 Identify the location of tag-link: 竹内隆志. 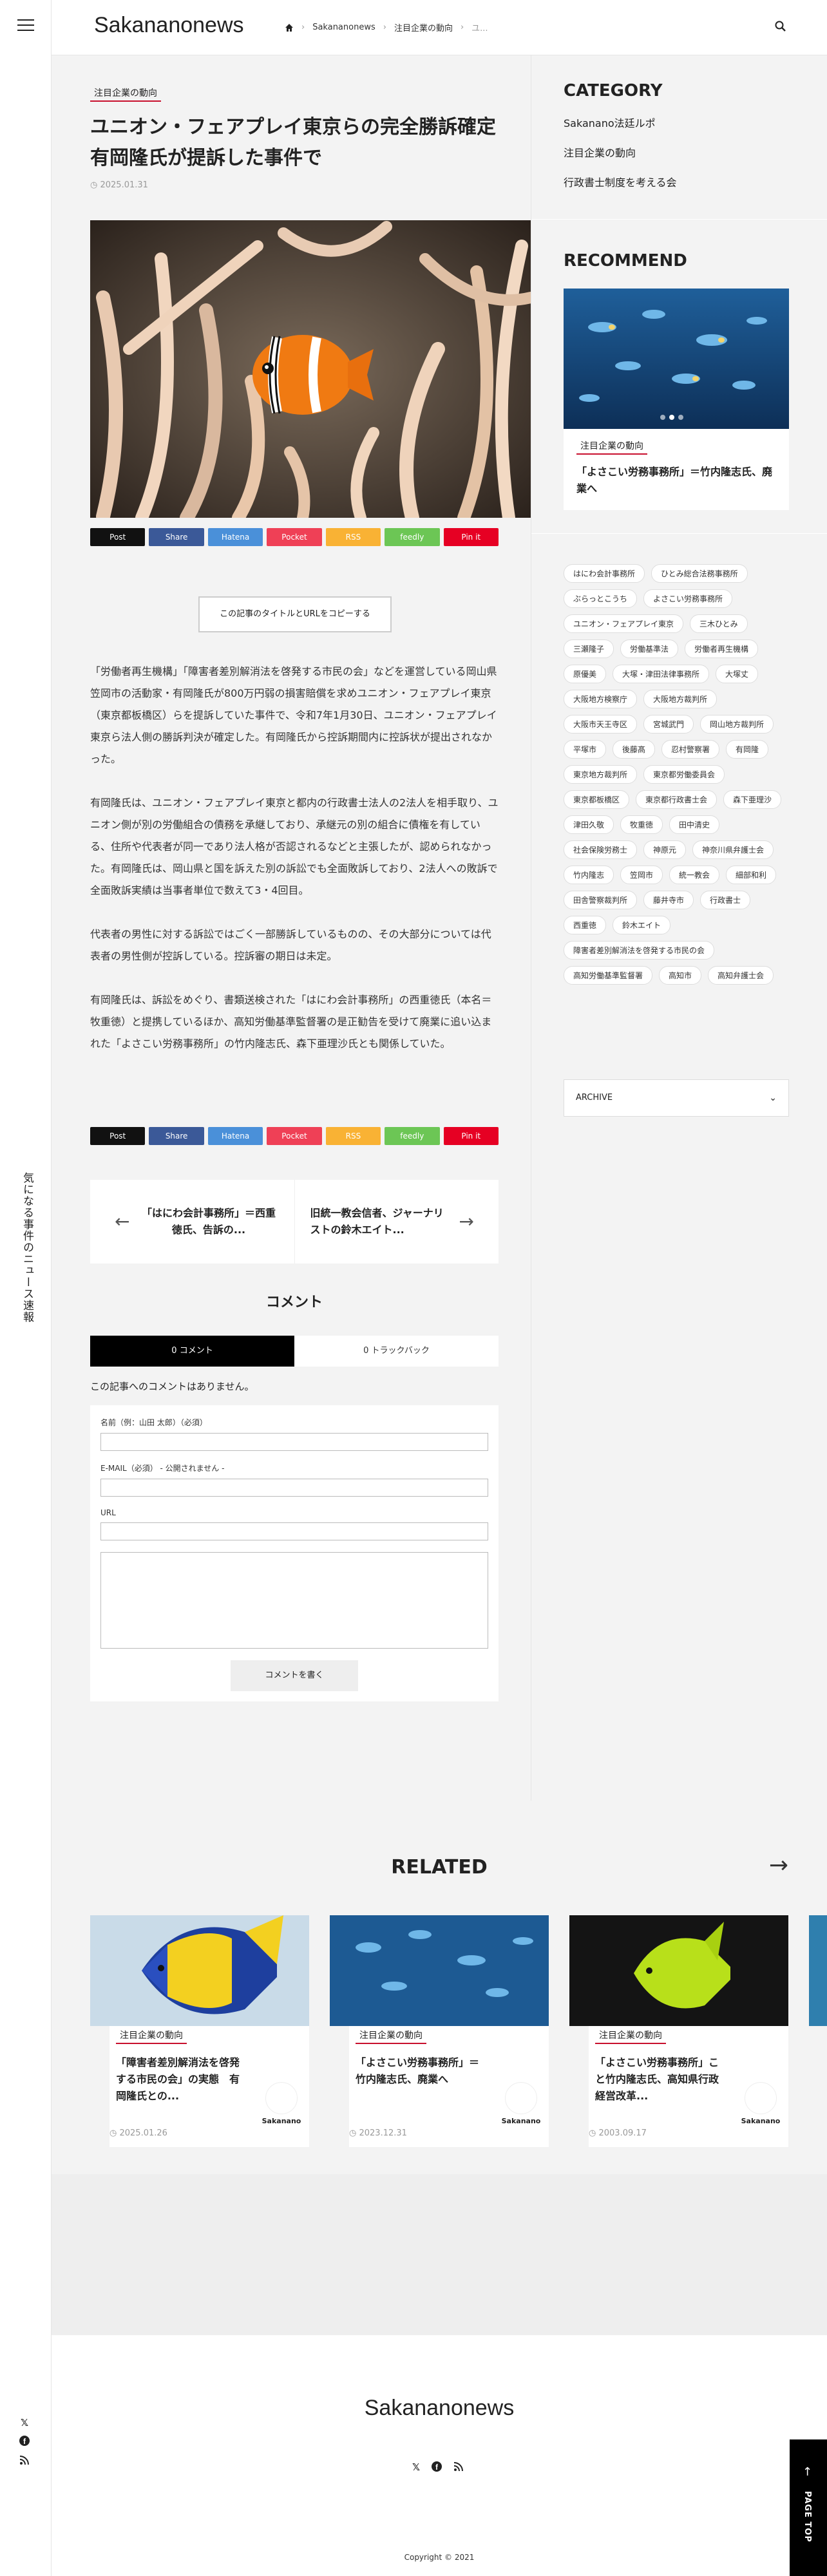
(589, 875).